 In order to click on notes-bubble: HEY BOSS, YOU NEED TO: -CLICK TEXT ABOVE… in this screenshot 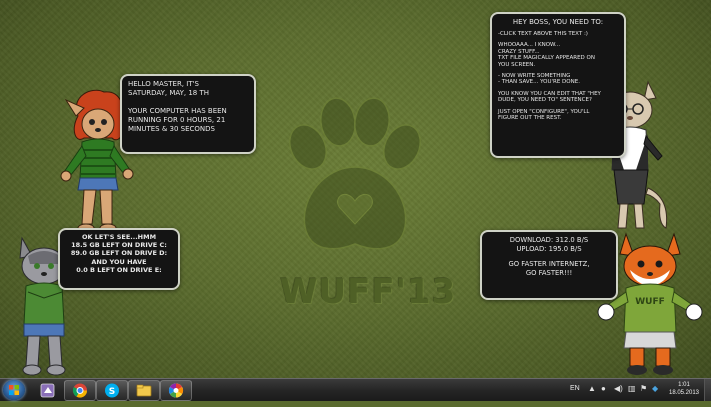, I will do `click(558, 85)`.